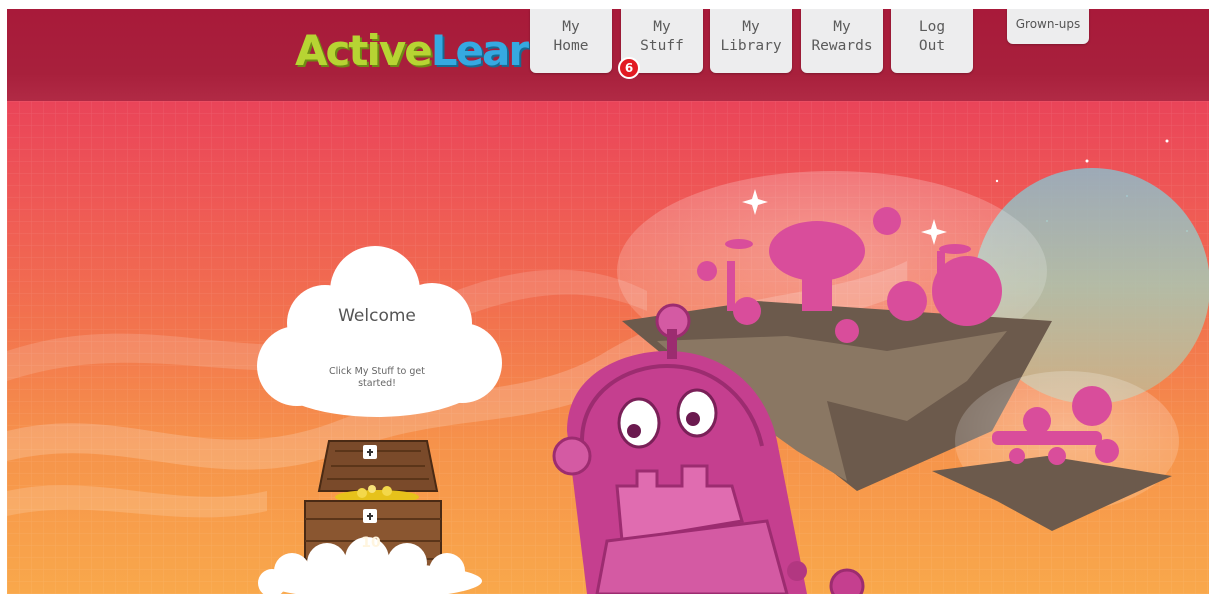 This screenshot has height=594, width=1209. I want to click on welcome-title: Welcome, so click(377, 316).